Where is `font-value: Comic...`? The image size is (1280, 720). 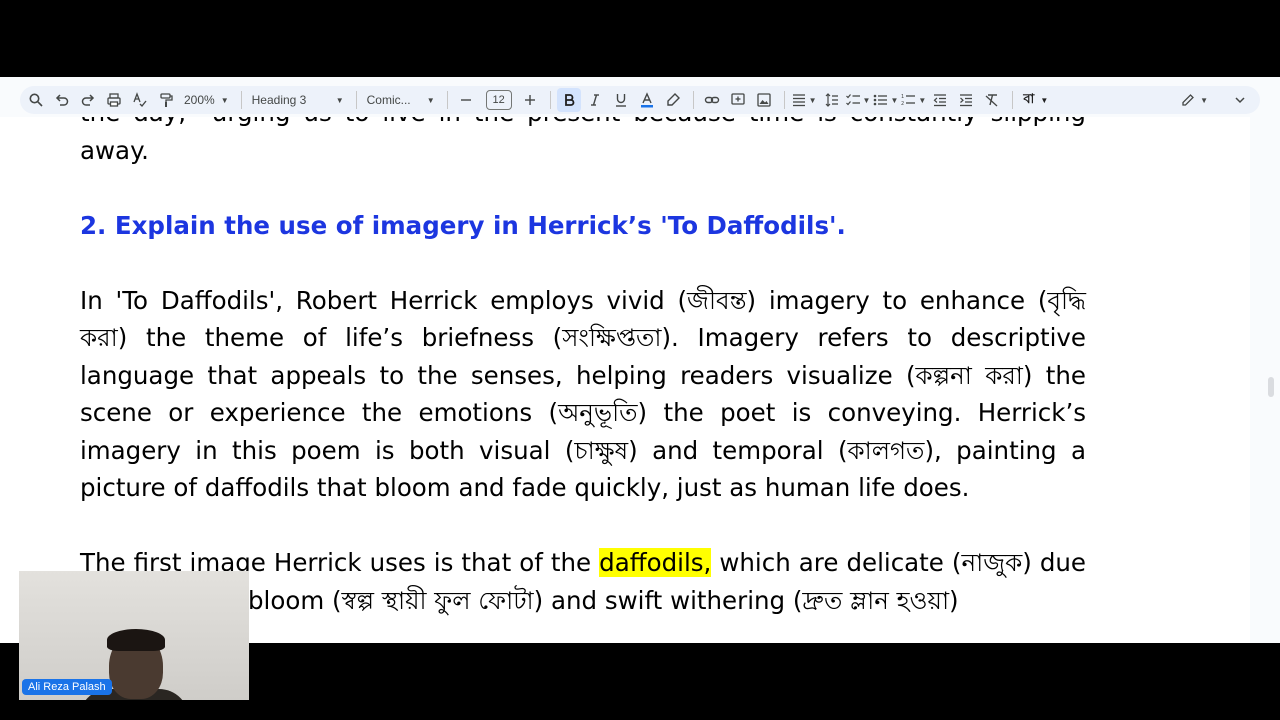 font-value: Comic... is located at coordinates (388, 100).